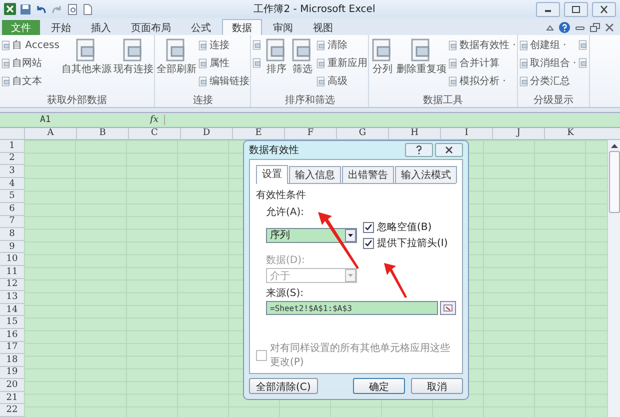  What do you see at coordinates (176, 56) in the screenshot?
I see `ribbon-large-button: 全部刷新` at bounding box center [176, 56].